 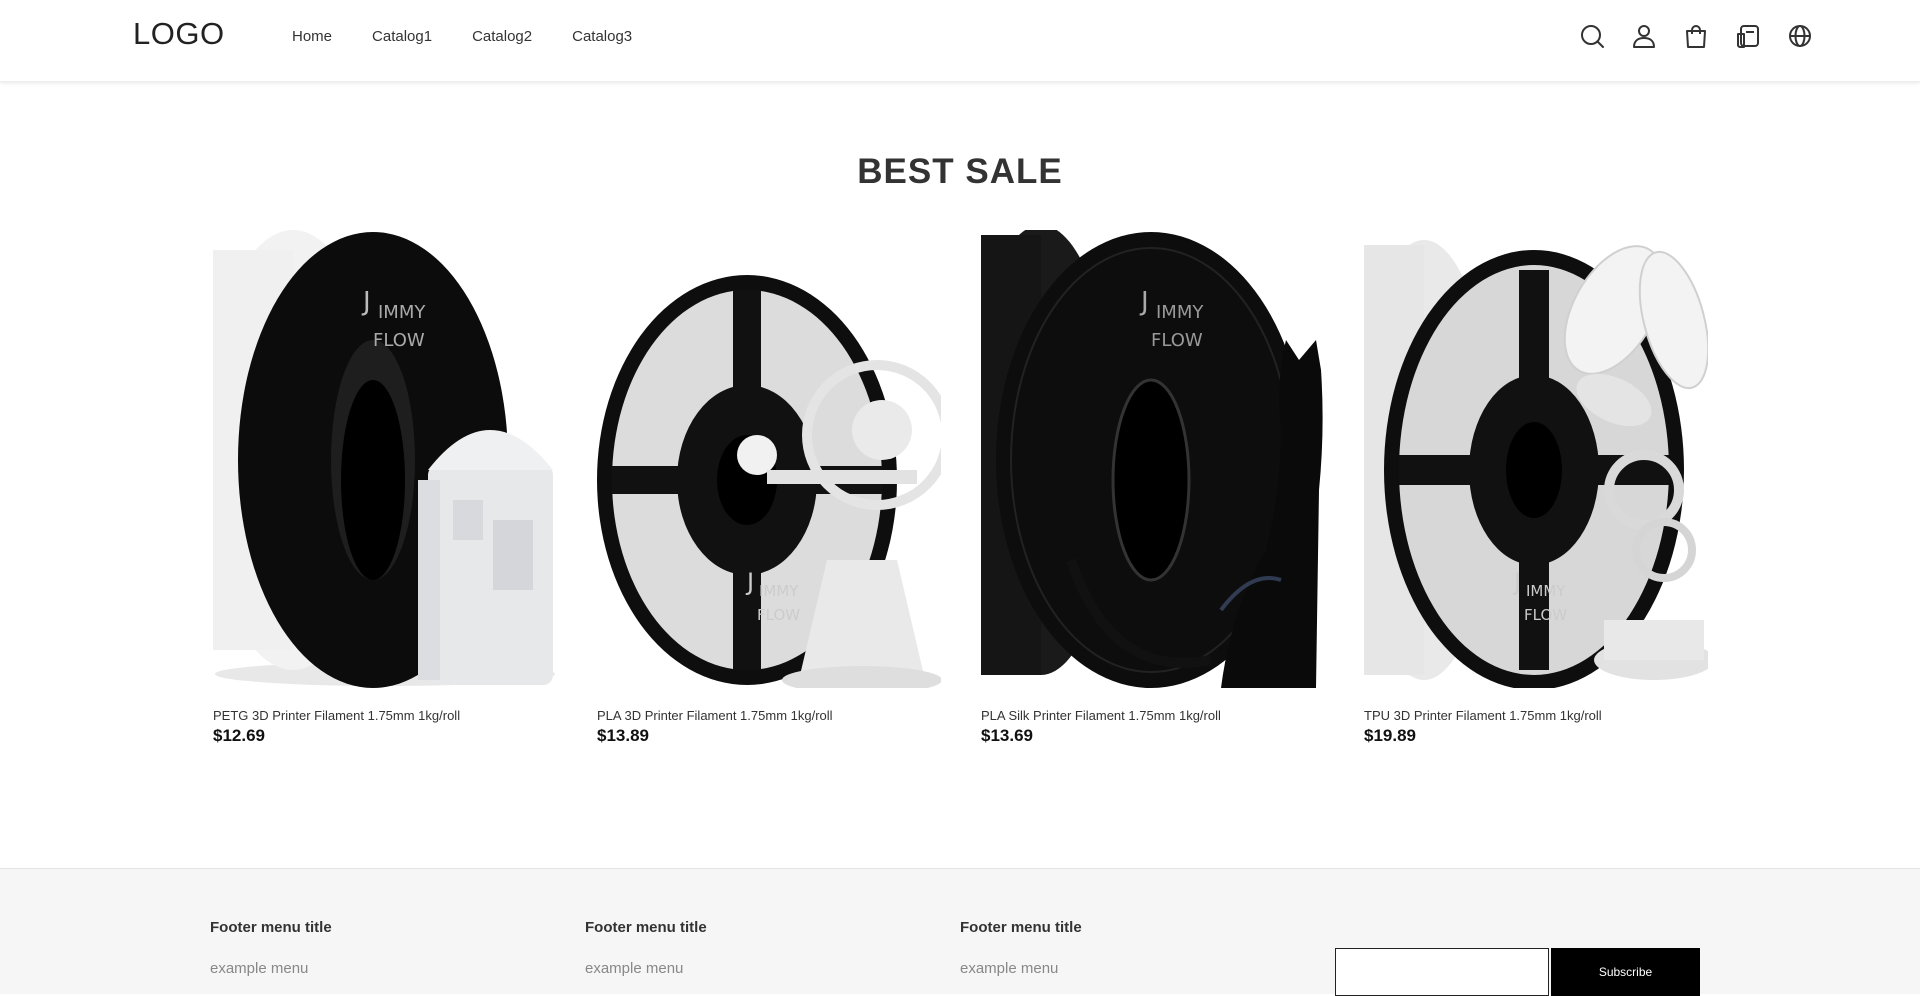 I want to click on site-logo: LOGO, so click(x=179, y=34).